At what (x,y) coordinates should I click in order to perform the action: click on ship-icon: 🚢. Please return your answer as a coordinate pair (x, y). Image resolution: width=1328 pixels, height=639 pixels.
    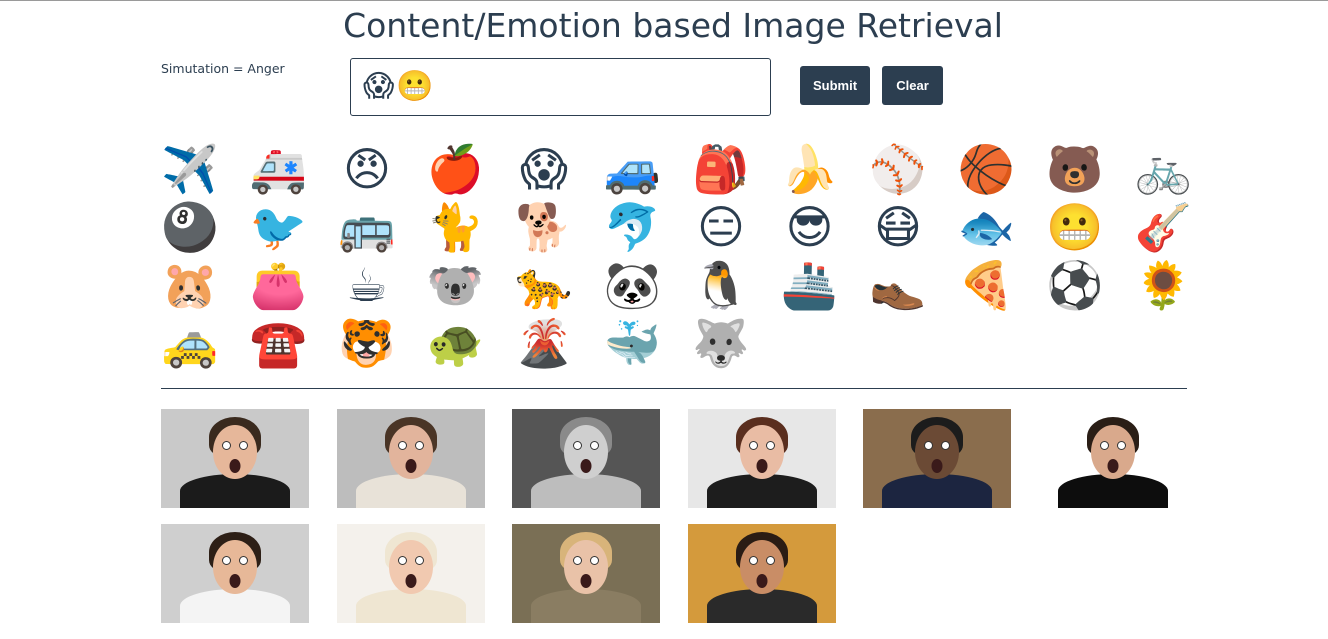
    Looking at the image, I should click on (810, 285).